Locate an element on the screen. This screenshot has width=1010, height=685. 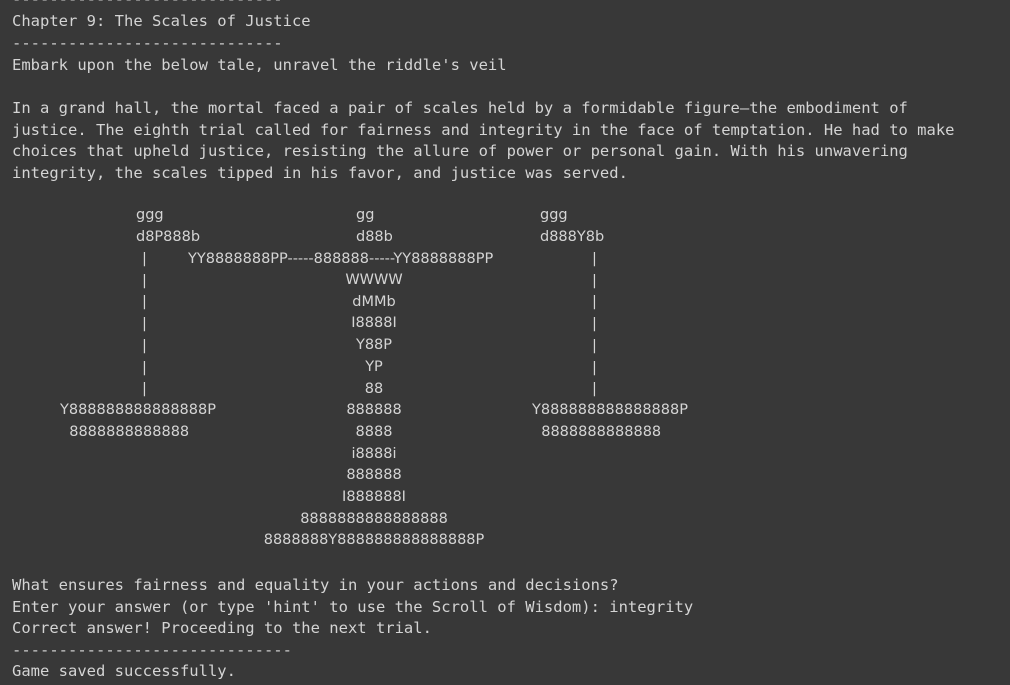
top-rule: ----------------------------- is located at coordinates (147, 5).